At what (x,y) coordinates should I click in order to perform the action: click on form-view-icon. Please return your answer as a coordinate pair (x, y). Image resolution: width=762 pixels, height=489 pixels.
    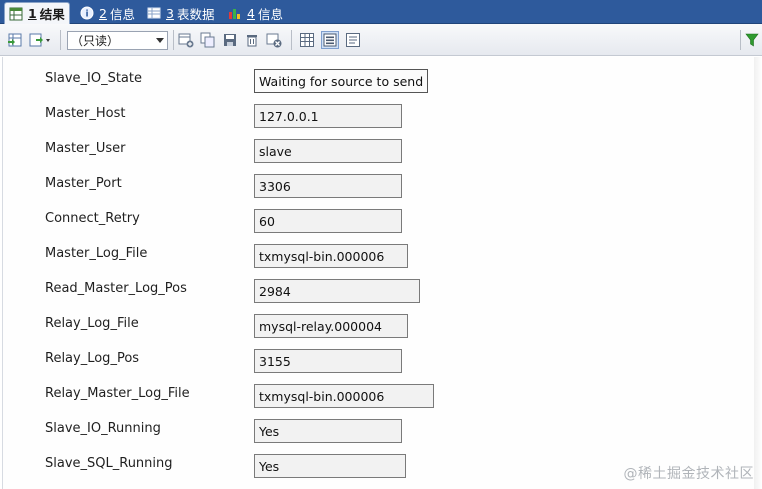
    Looking at the image, I should click on (330, 40).